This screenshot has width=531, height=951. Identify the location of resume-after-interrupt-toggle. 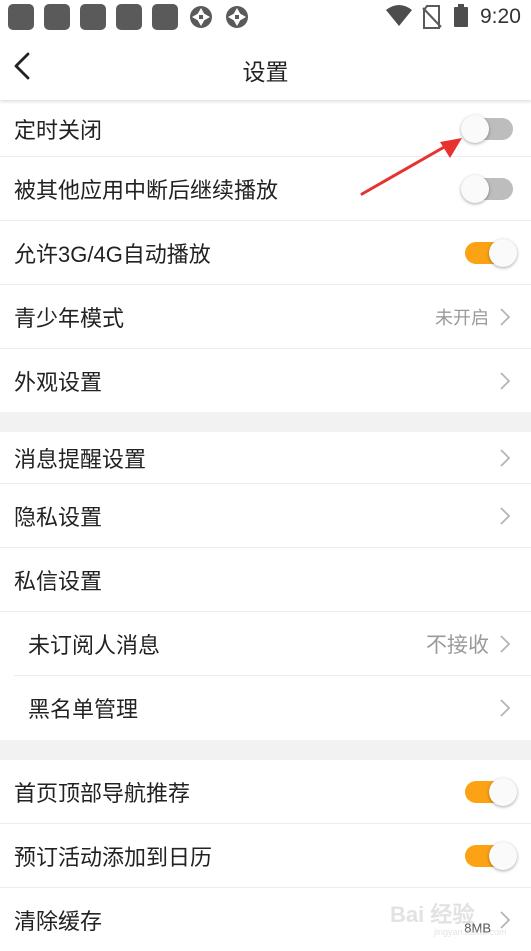
(487, 189).